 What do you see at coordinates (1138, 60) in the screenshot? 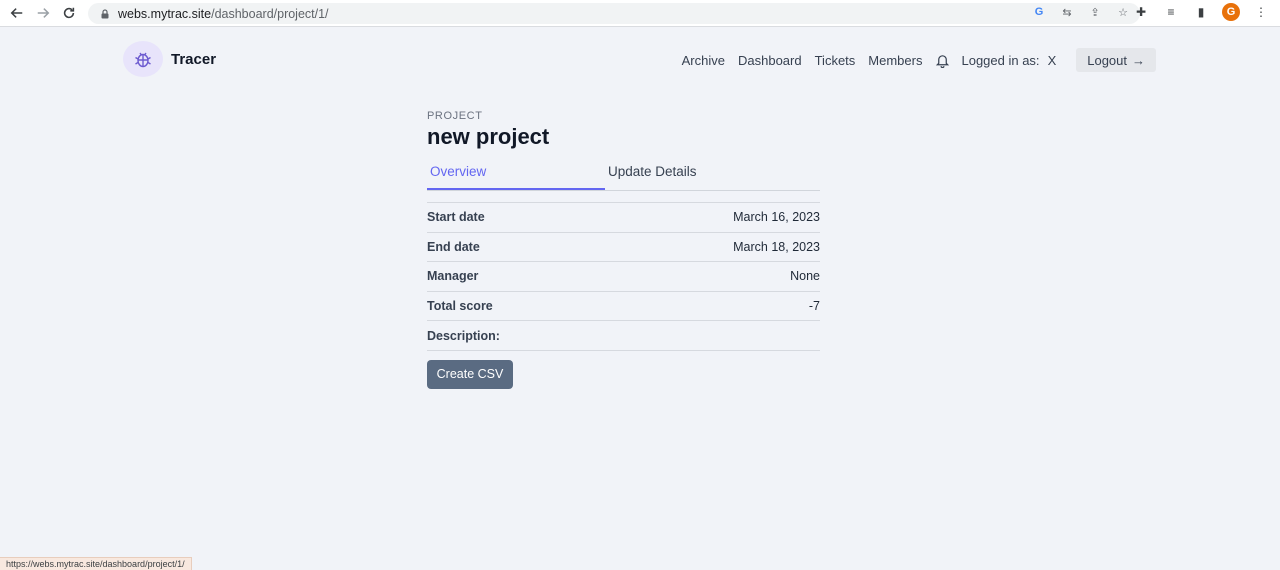
I see `arrow-right-icon: →` at bounding box center [1138, 60].